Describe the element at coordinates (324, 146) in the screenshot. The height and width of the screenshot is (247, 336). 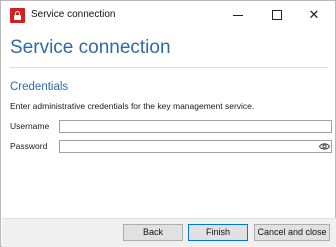
I see `eye-icon` at that location.